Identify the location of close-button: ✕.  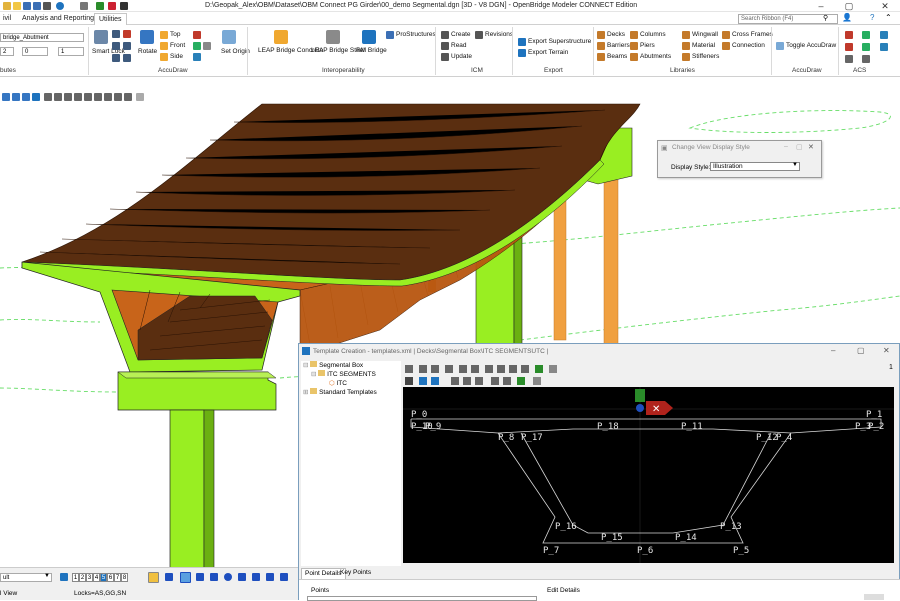
(886, 350).